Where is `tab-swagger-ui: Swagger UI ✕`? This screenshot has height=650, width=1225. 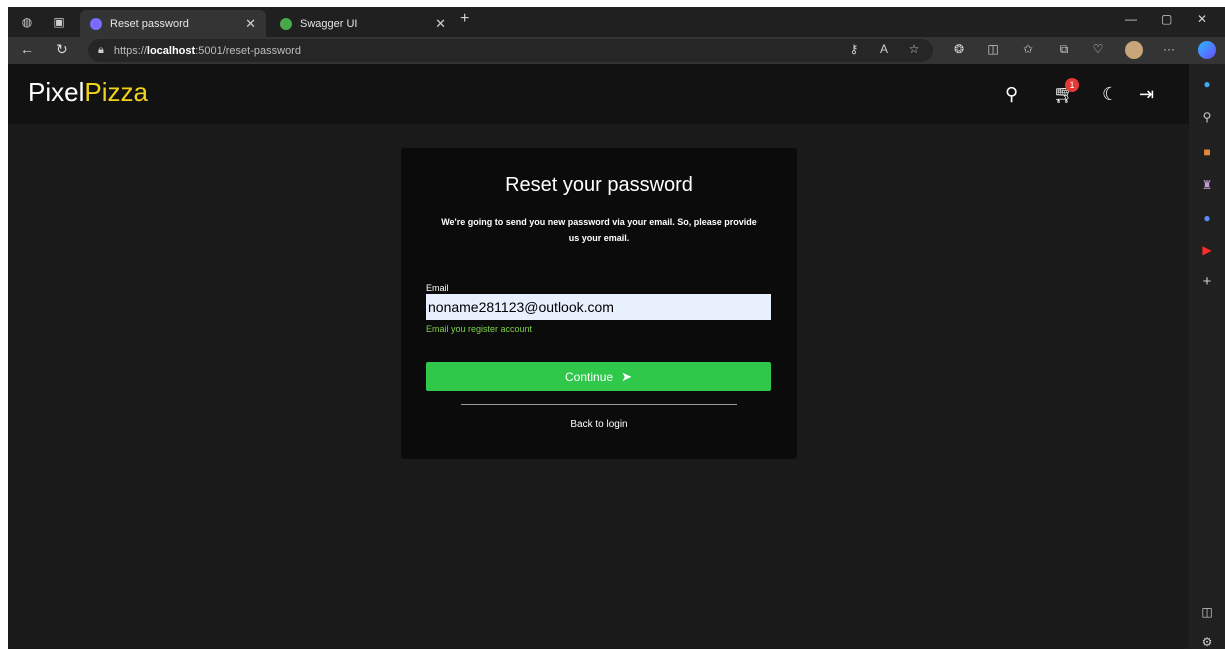 tab-swagger-ui: Swagger UI ✕ is located at coordinates (363, 23).